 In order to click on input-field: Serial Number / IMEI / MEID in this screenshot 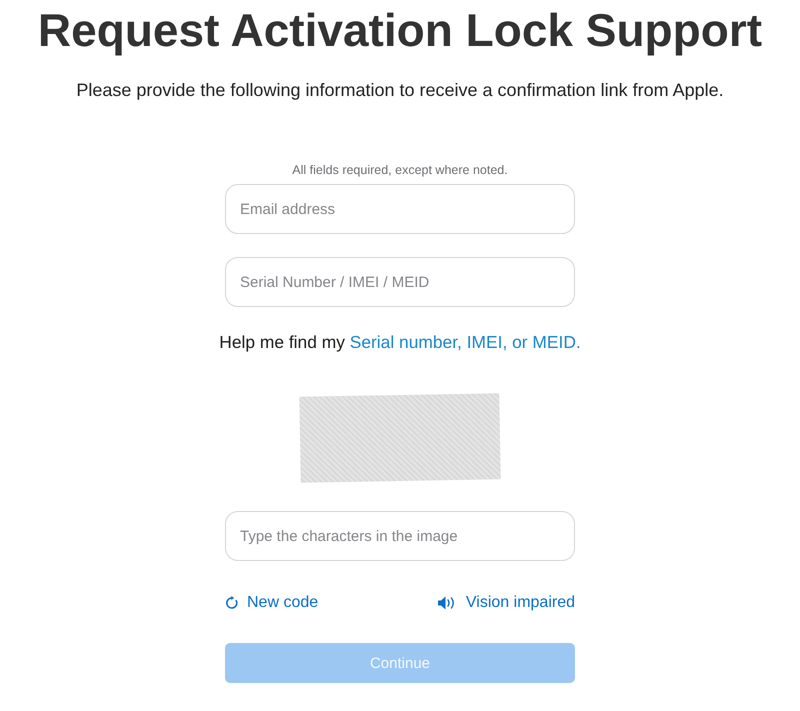, I will do `click(400, 282)`.